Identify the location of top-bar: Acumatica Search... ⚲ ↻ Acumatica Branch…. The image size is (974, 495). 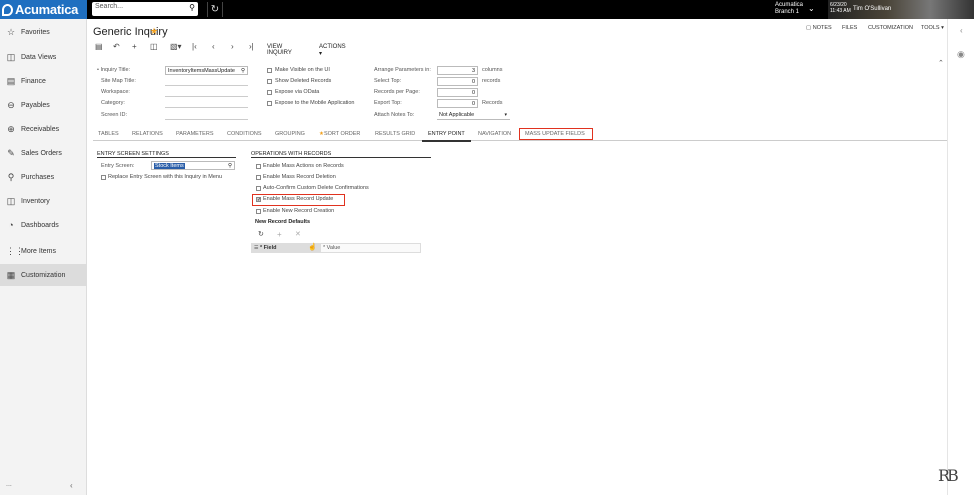
(487, 9).